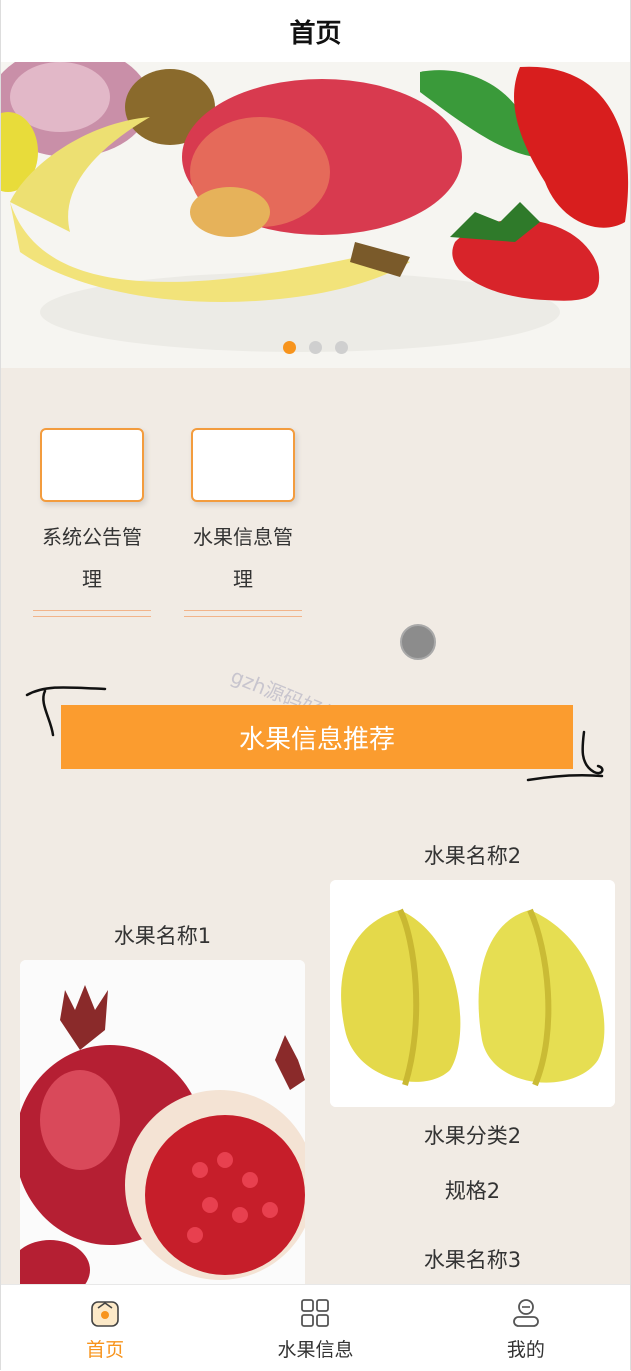 The width and height of the screenshot is (631, 1371). Describe the element at coordinates (92, 558) in the screenshot. I see `nav-item-label: 系统公告管理` at that location.